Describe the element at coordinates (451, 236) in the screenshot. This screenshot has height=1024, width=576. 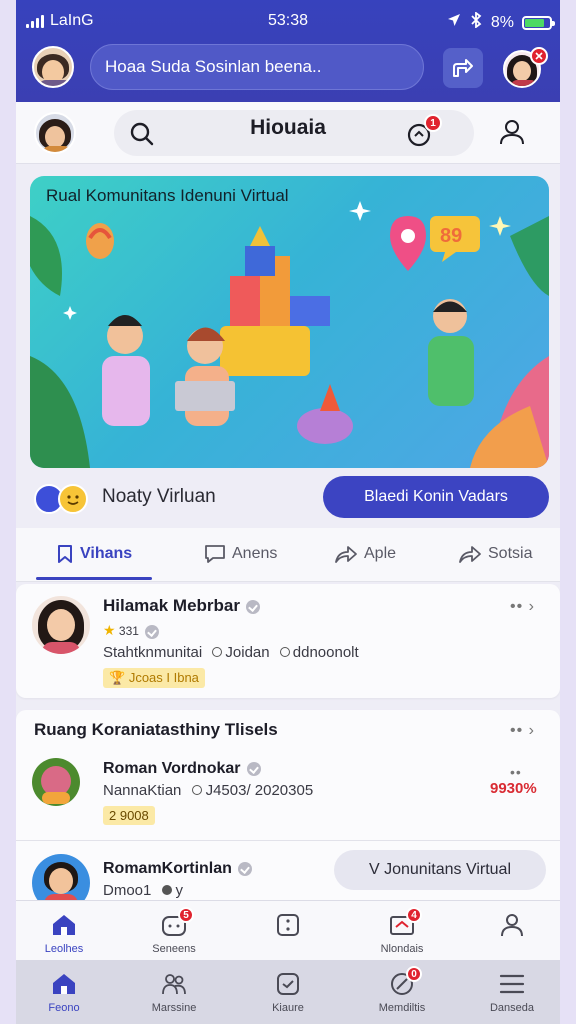
I see `svg-text: 89` at that location.